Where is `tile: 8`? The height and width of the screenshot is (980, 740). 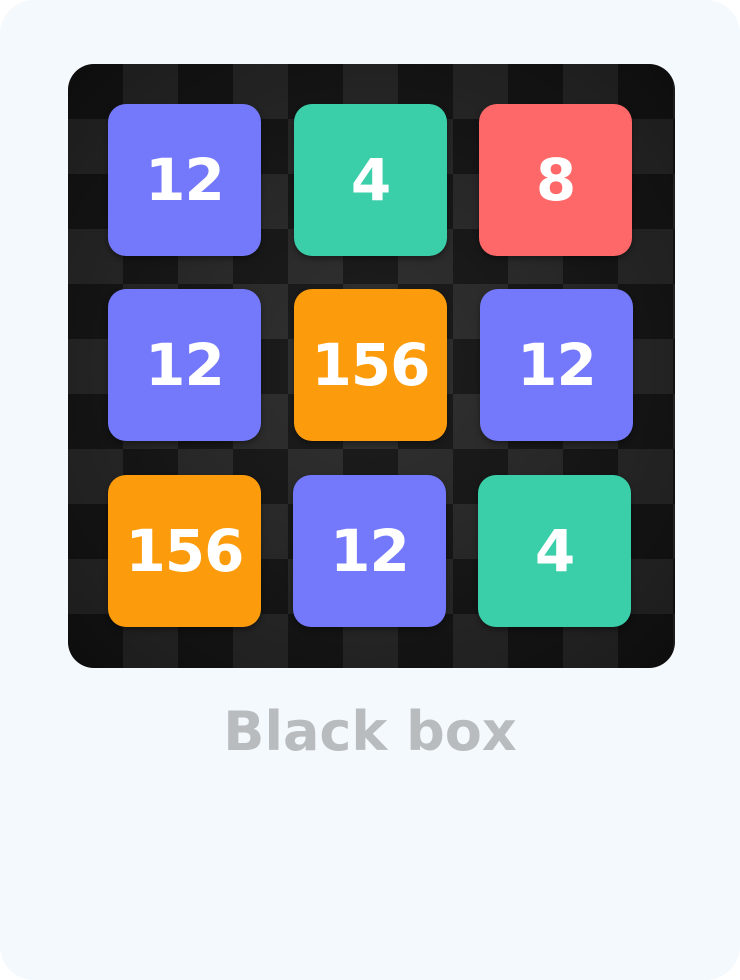
tile: 8 is located at coordinates (555, 180).